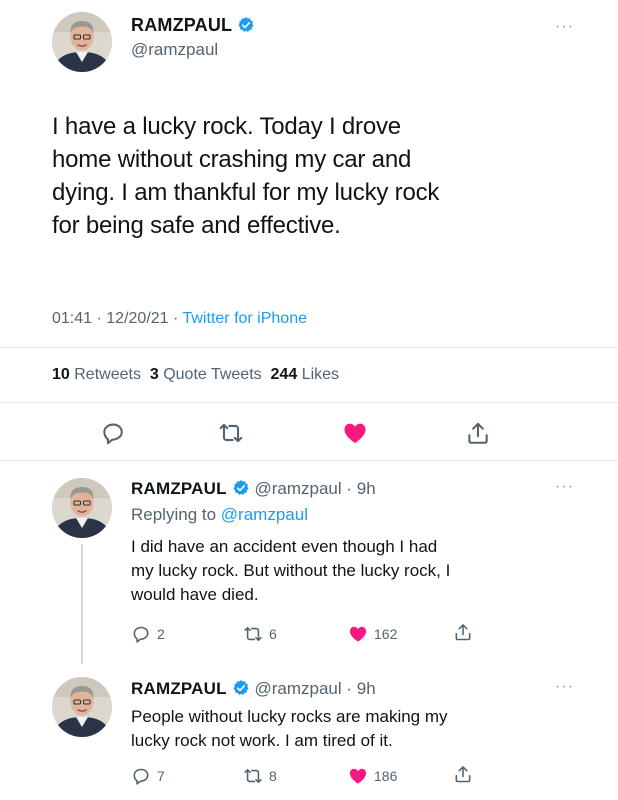 The width and height of the screenshot is (618, 800). I want to click on like-count: 162, so click(386, 634).